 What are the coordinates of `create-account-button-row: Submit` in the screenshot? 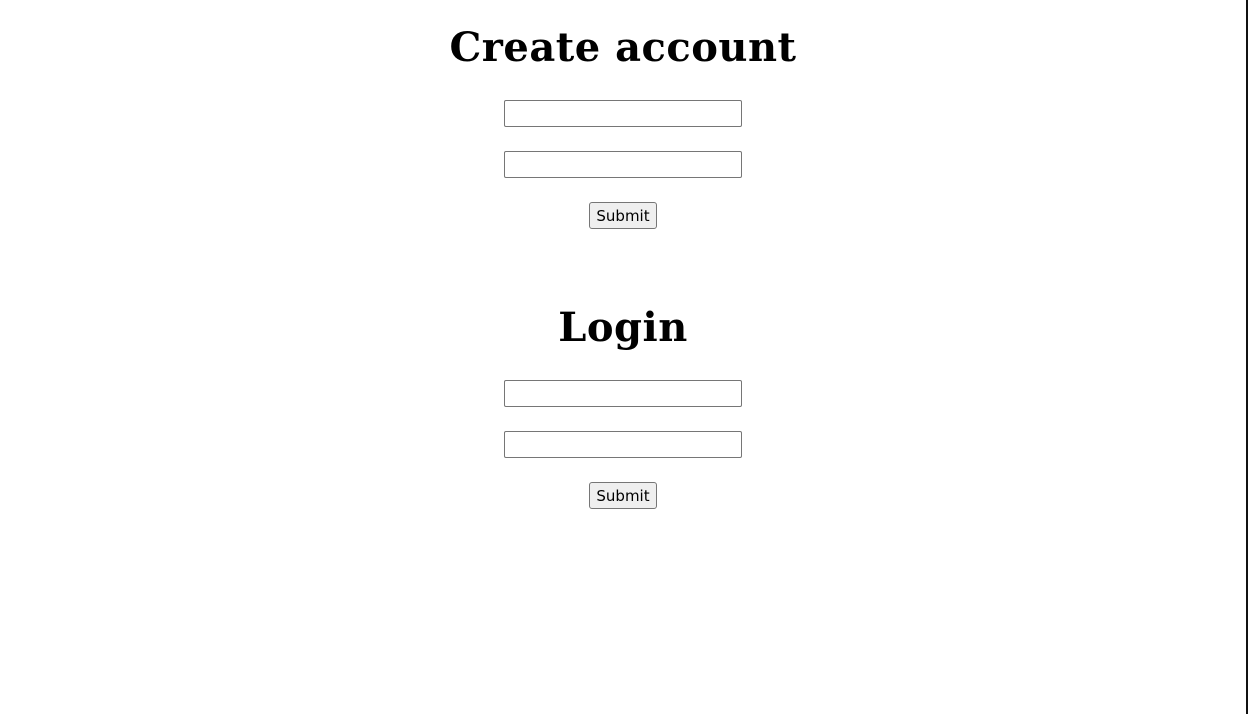 It's located at (623, 215).